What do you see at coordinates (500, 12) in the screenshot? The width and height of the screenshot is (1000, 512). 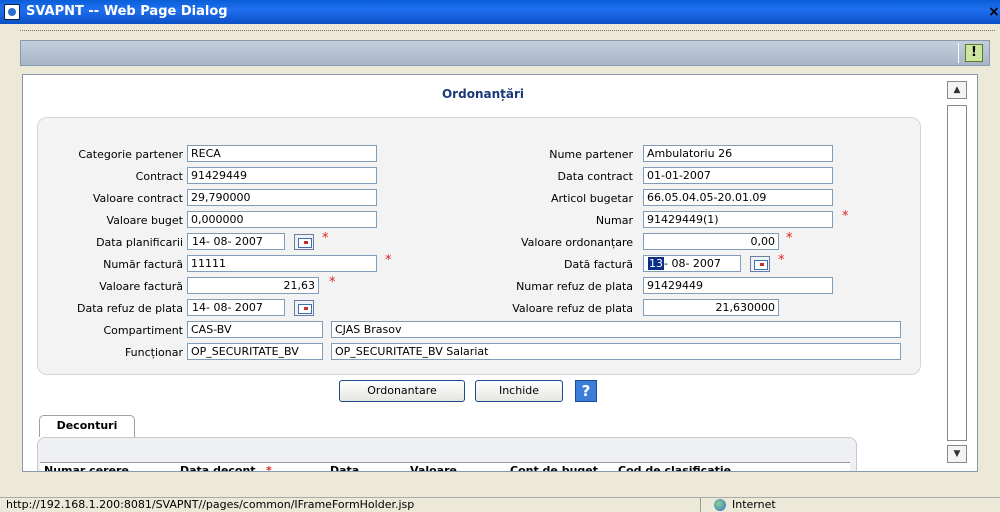 I see `window-titlebar: SVAPNT -- Web Page Dialog ×` at bounding box center [500, 12].